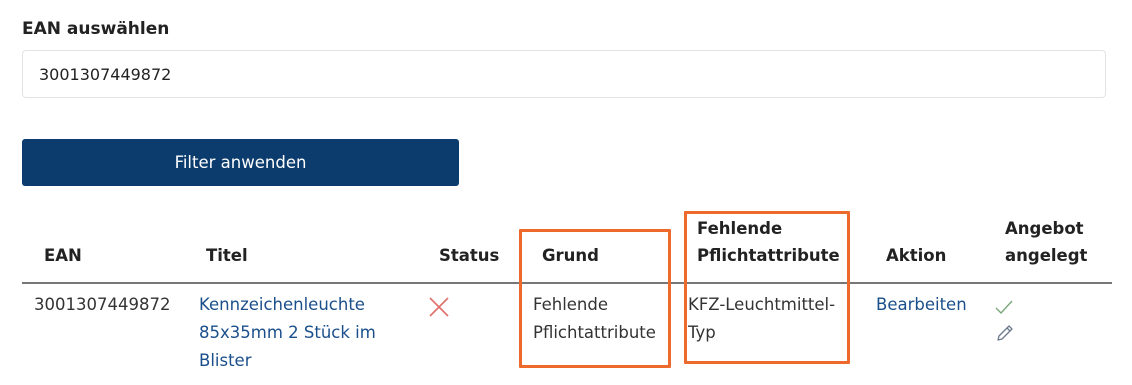  Describe the element at coordinates (702, 332) in the screenshot. I see `row-pflicht-line2: Typ` at that location.